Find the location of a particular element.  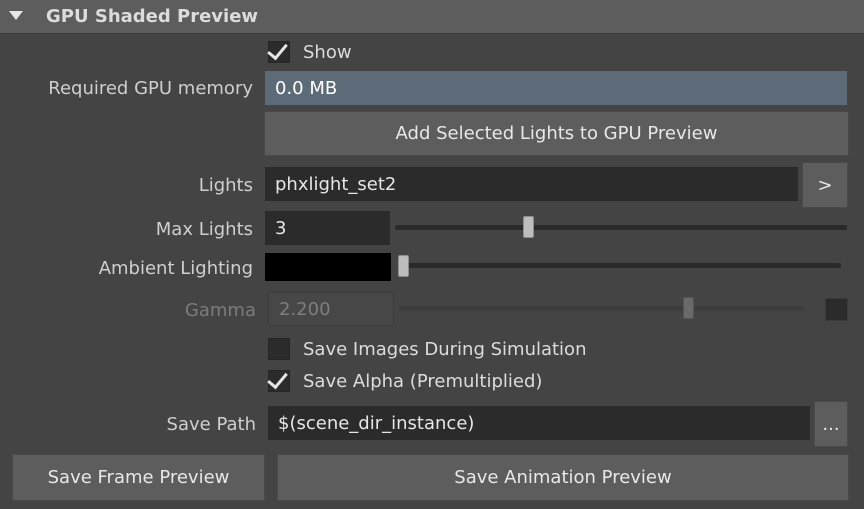

show-checkbox is located at coordinates (278, 50).